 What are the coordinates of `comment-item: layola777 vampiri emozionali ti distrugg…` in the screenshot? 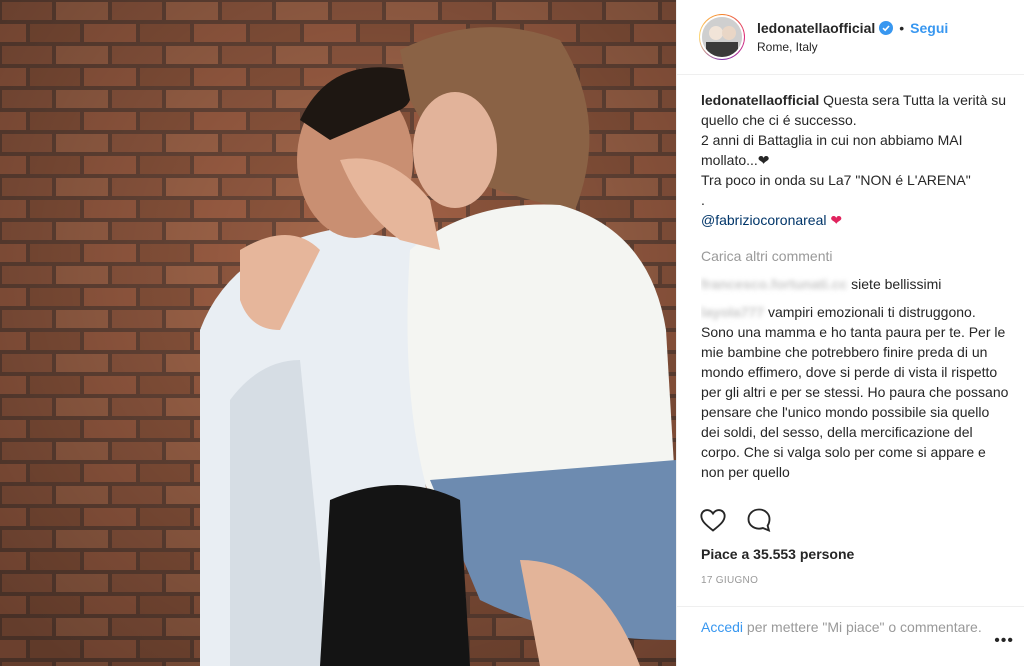 It's located at (855, 392).